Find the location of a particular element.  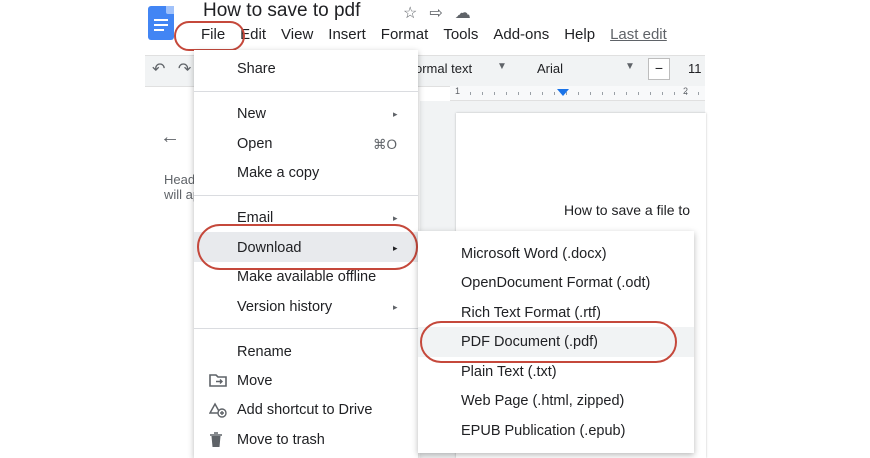

menu-help: Help is located at coordinates (579, 34).